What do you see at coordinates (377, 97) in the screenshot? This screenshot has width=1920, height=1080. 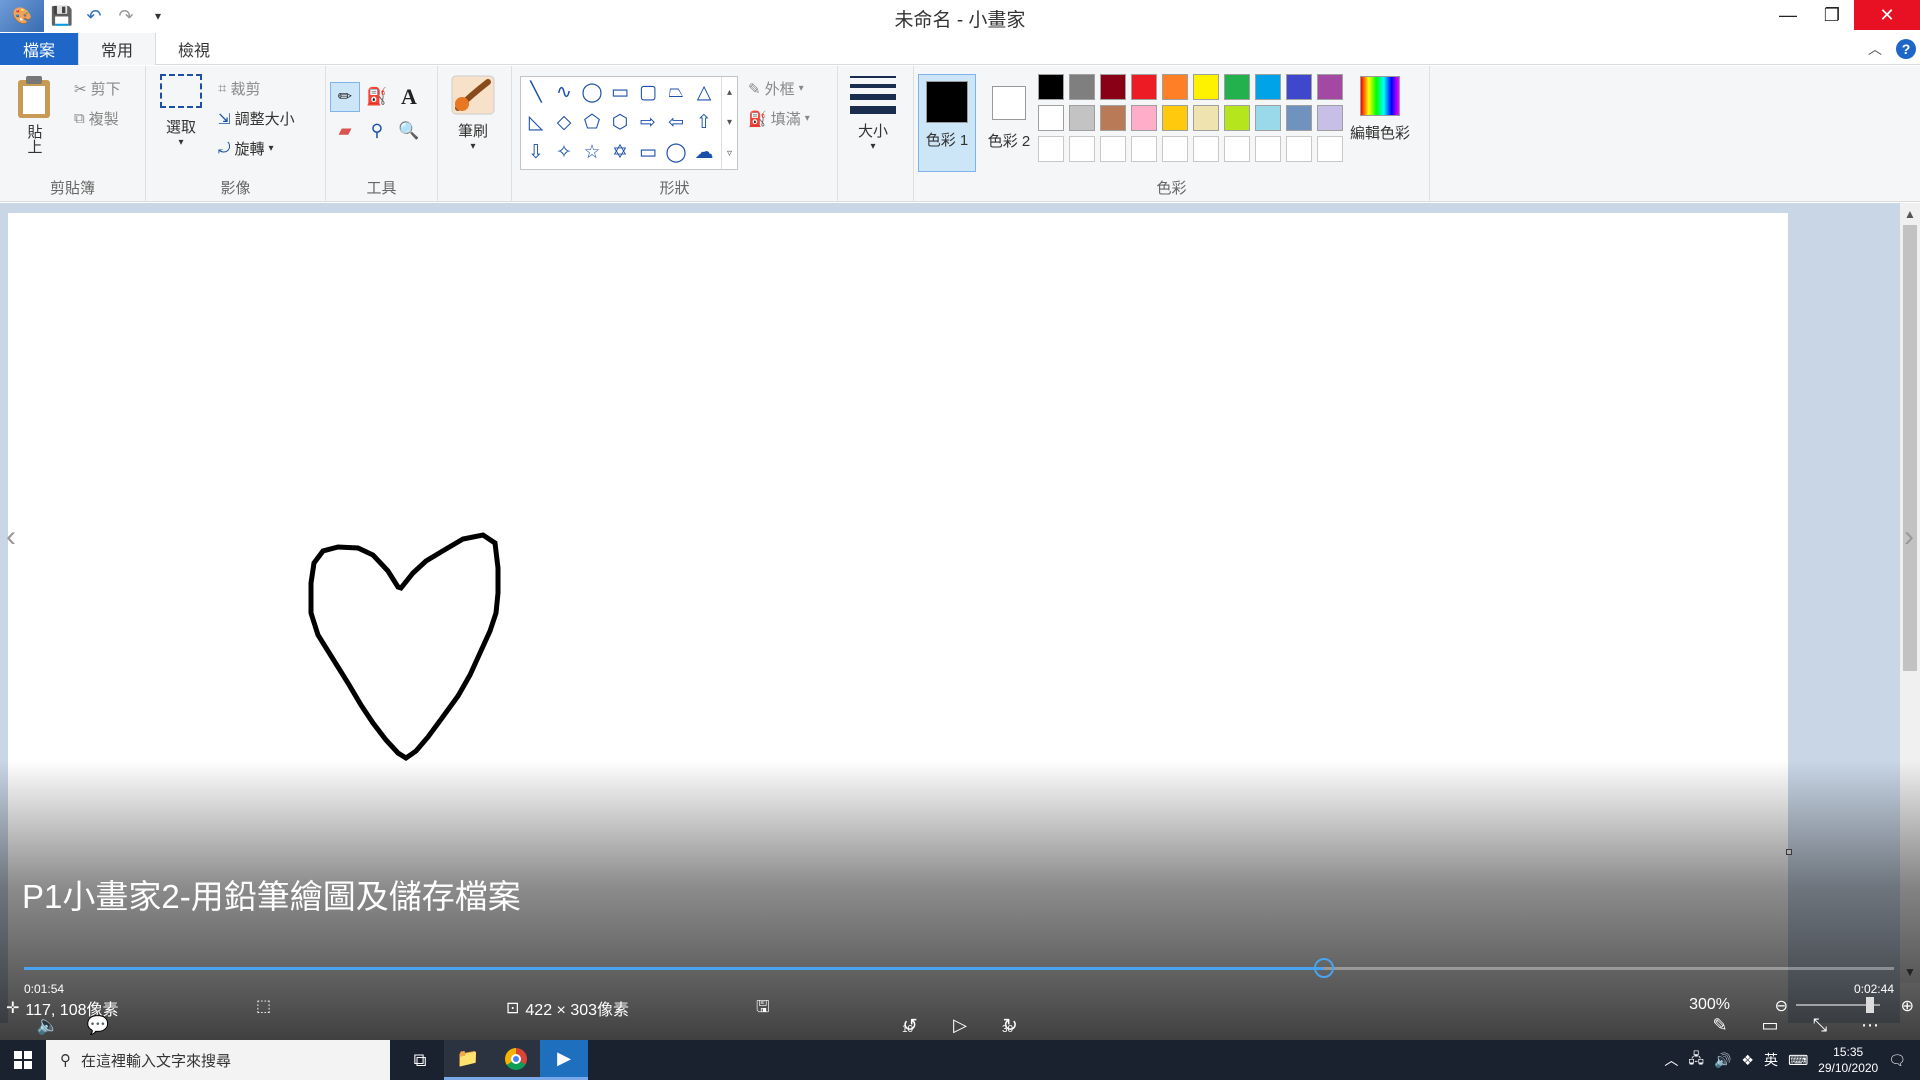 I see `fill-bucket-icon: ⛽` at bounding box center [377, 97].